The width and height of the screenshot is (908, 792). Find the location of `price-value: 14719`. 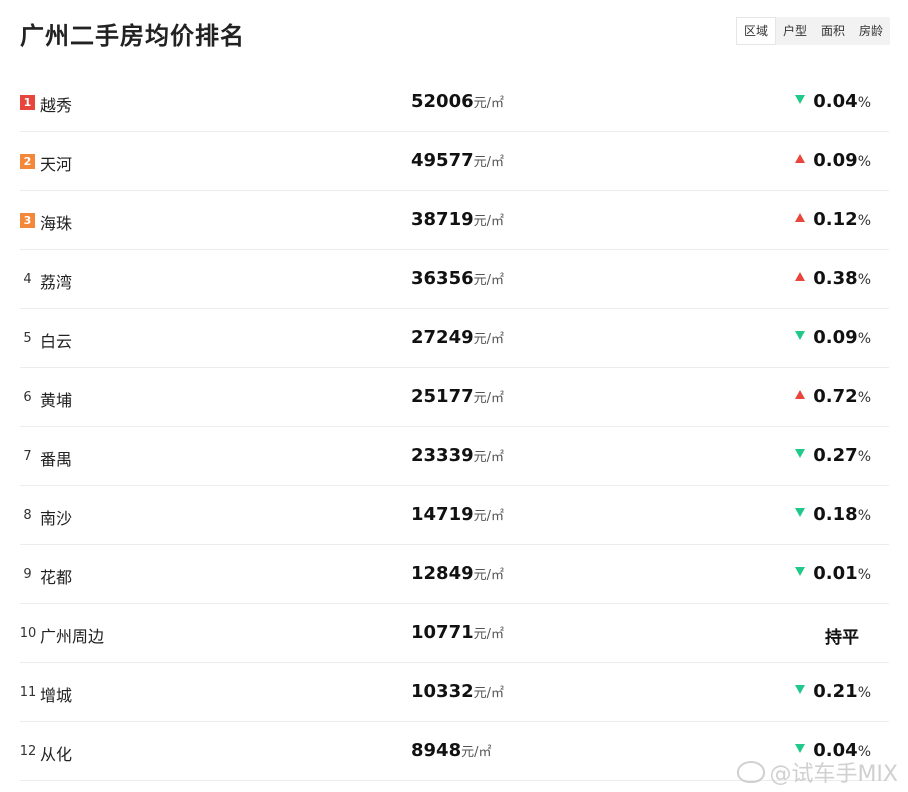

price-value: 14719 is located at coordinates (442, 514).